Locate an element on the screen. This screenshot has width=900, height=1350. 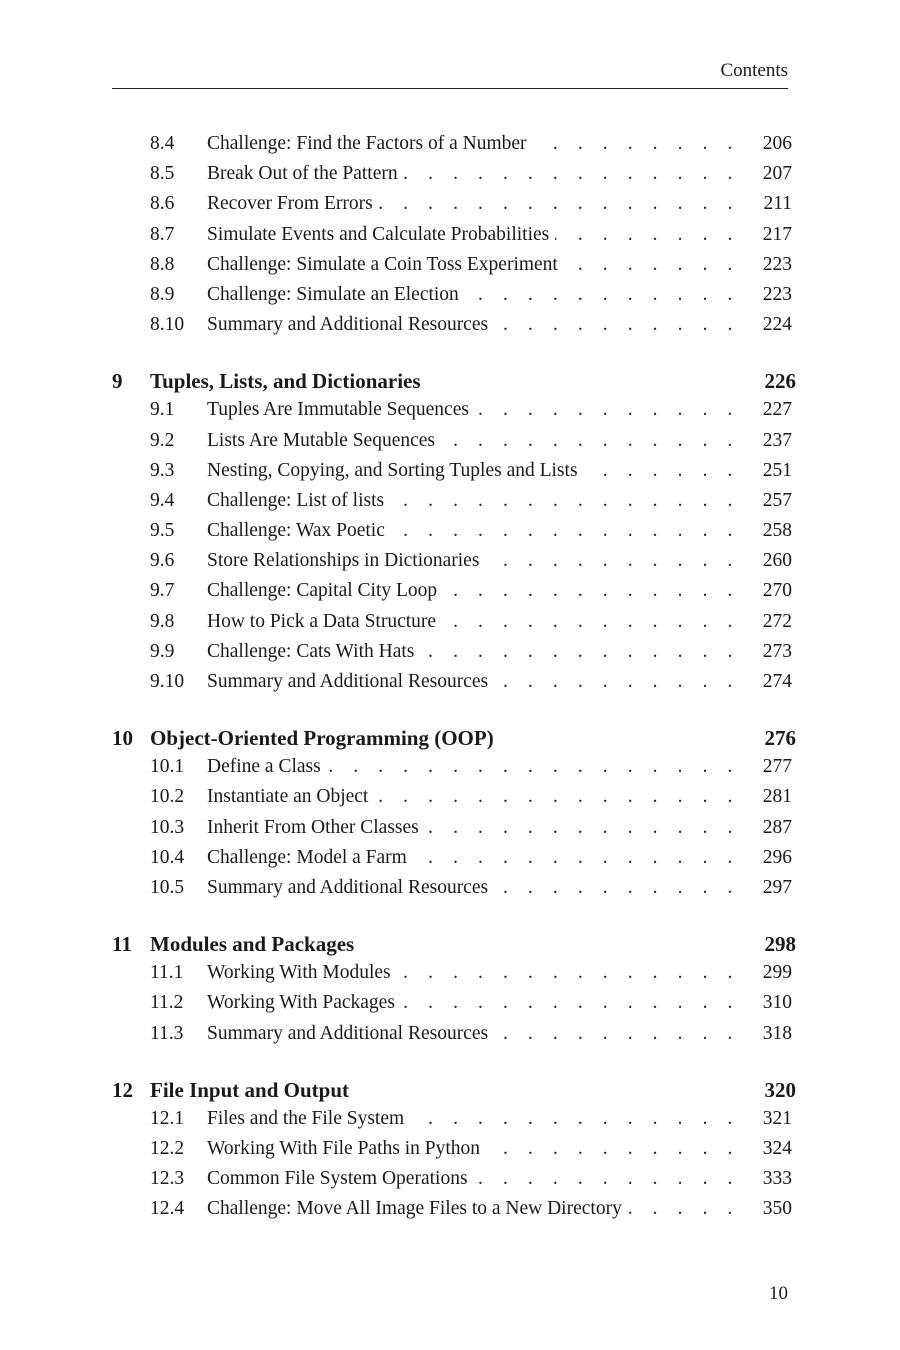
section-page: 324 is located at coordinates (777, 1148).